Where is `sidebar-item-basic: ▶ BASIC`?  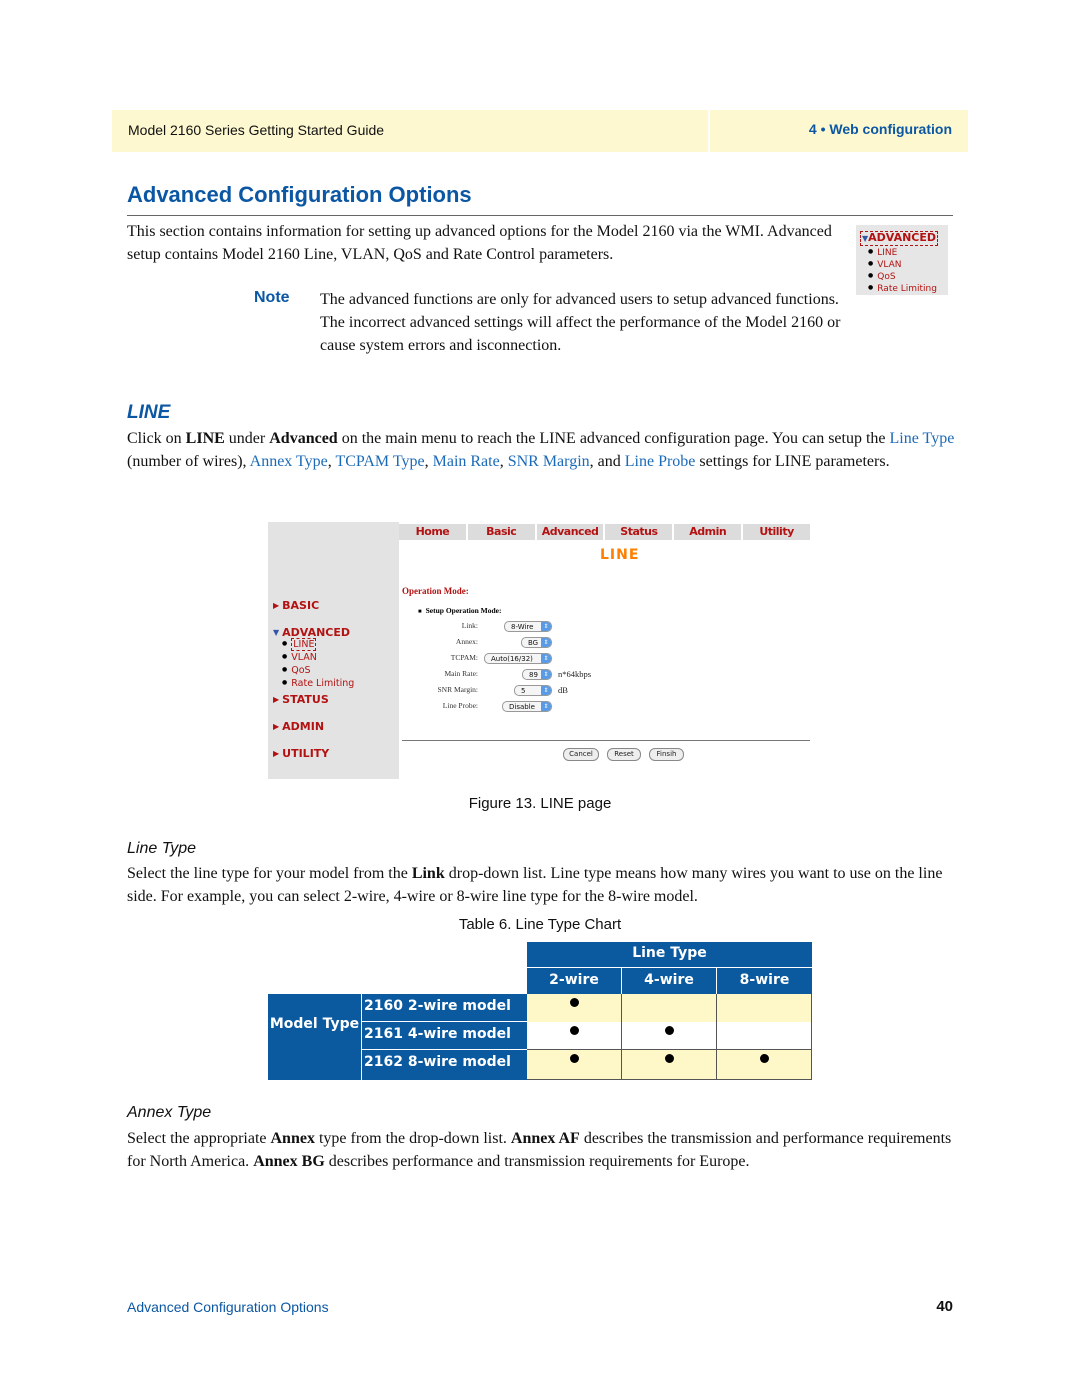 sidebar-item-basic: ▶ BASIC is located at coordinates (296, 605).